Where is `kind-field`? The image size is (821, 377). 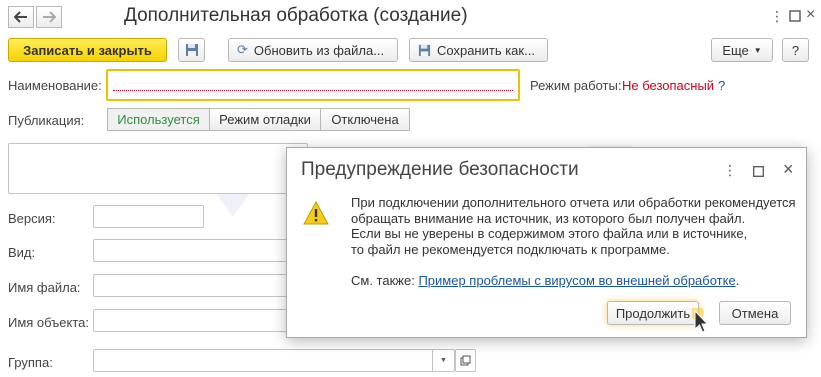
kind-field is located at coordinates (193, 250).